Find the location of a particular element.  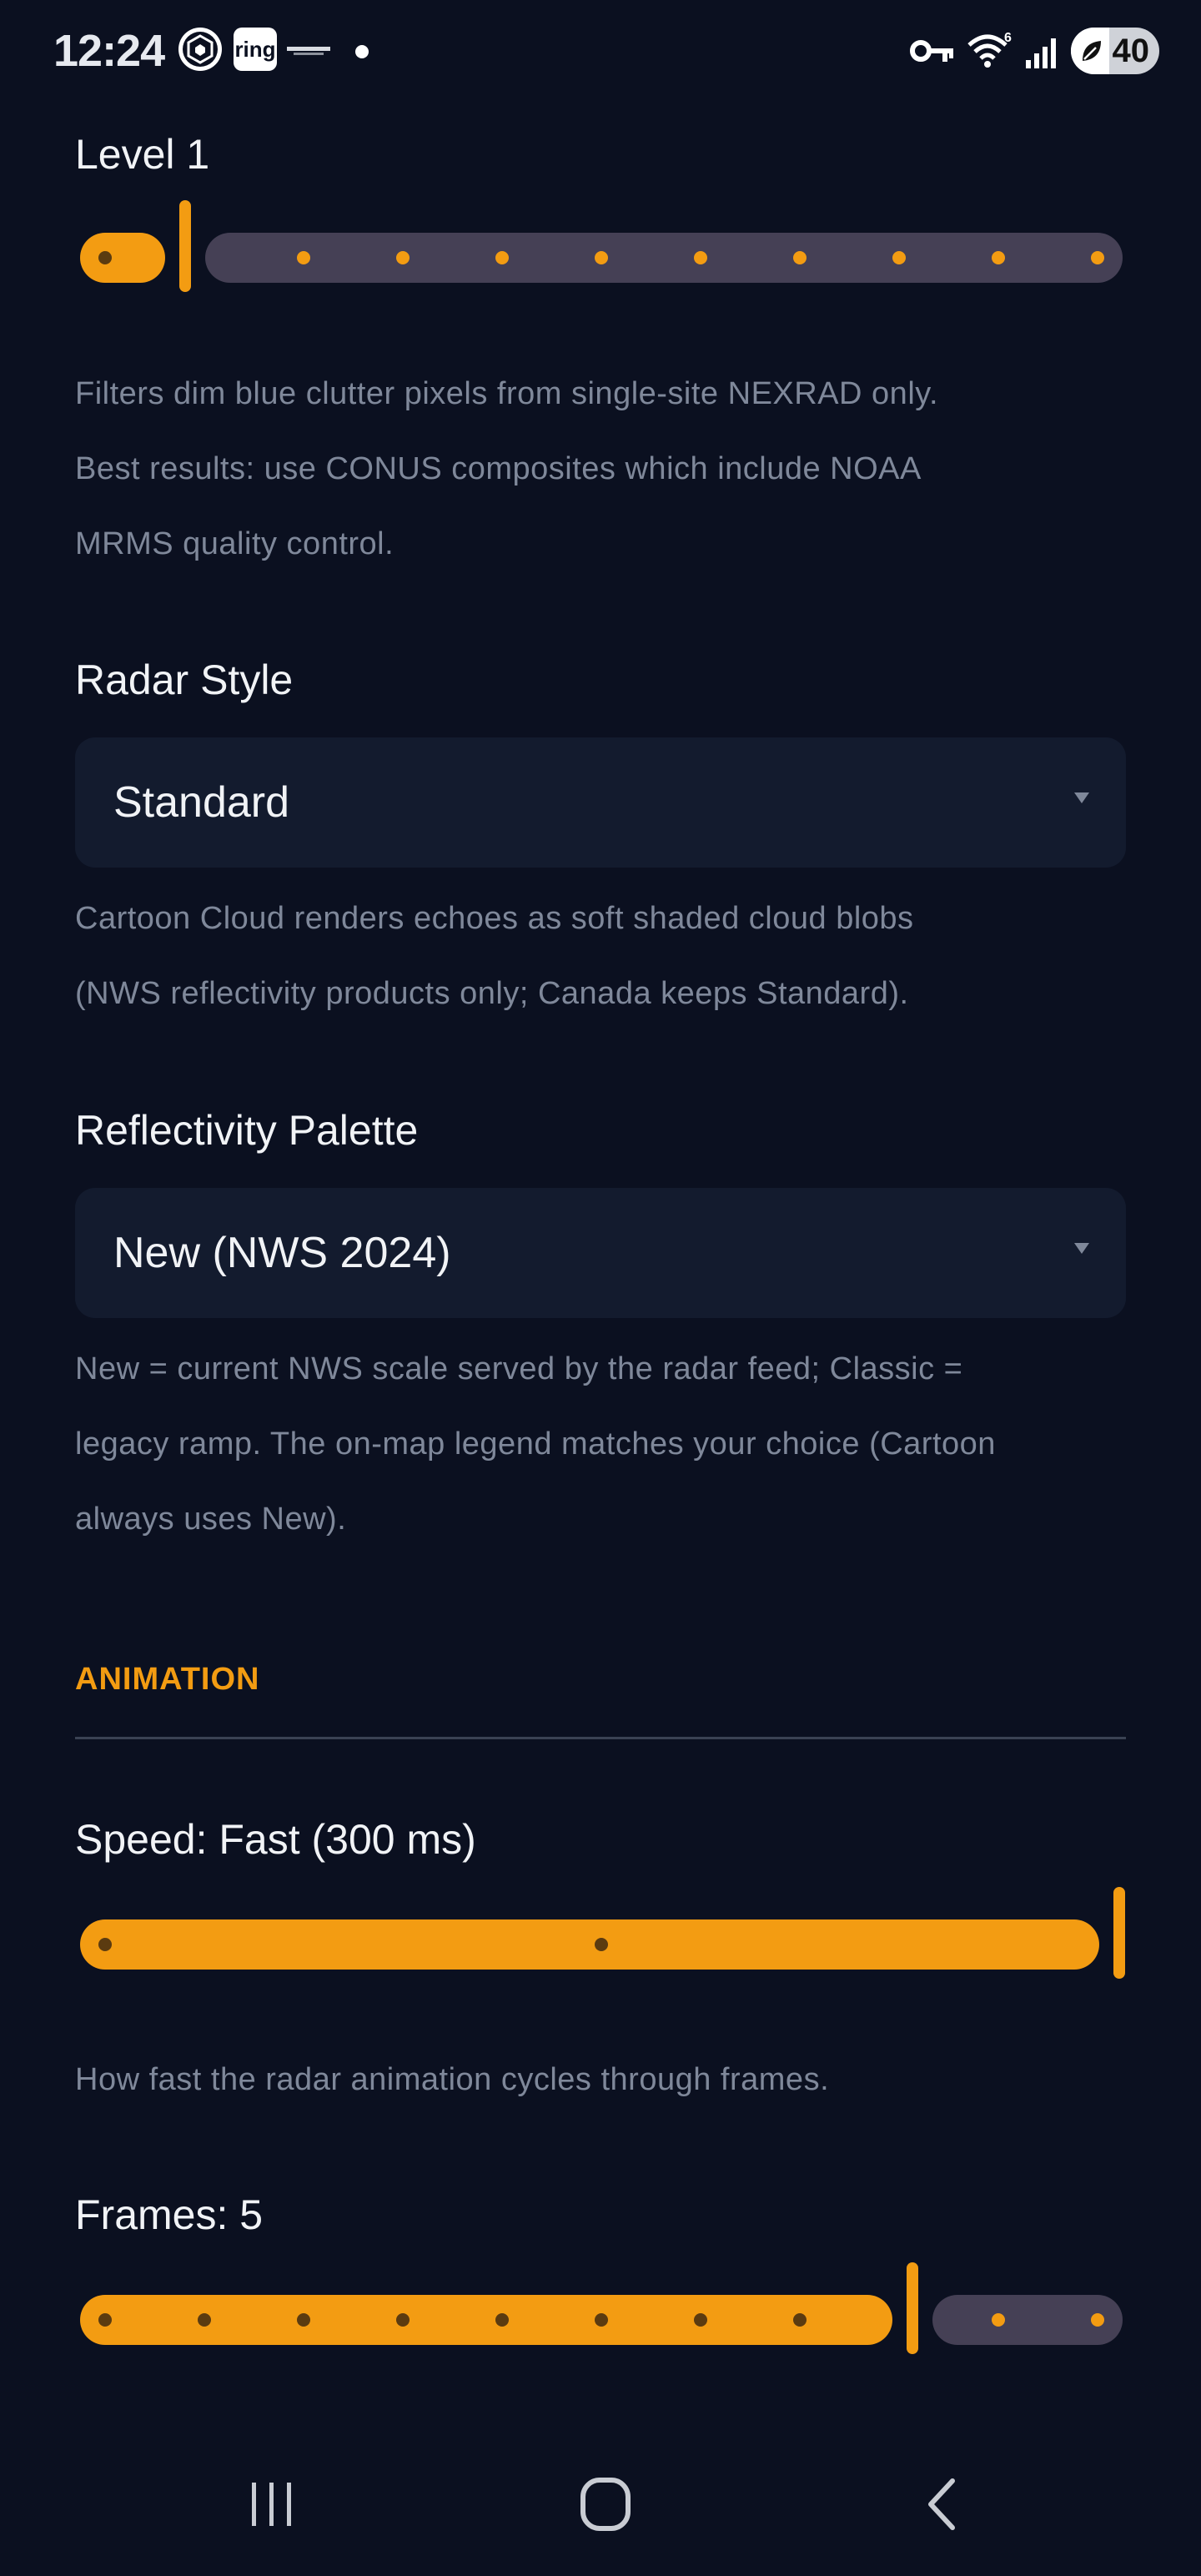

navigation-bar is located at coordinates (601, 2514).